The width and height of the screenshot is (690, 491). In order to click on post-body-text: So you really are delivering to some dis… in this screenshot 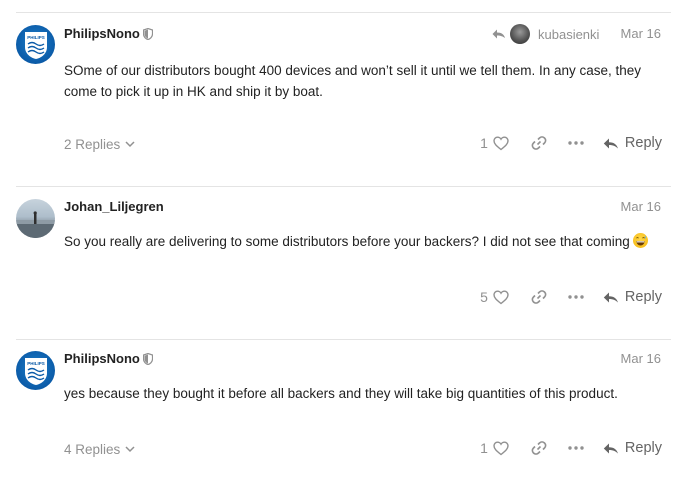, I will do `click(347, 241)`.